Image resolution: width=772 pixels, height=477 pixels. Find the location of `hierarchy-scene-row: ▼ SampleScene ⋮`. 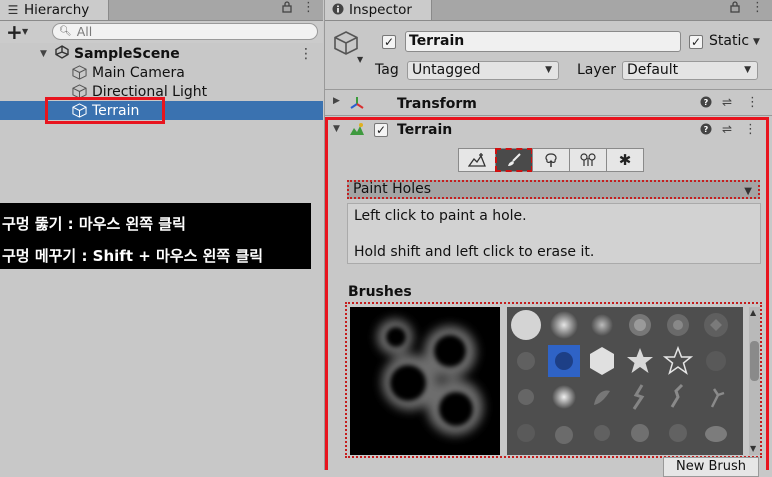

hierarchy-scene-row: ▼ SampleScene ⋮ is located at coordinates (161, 53).